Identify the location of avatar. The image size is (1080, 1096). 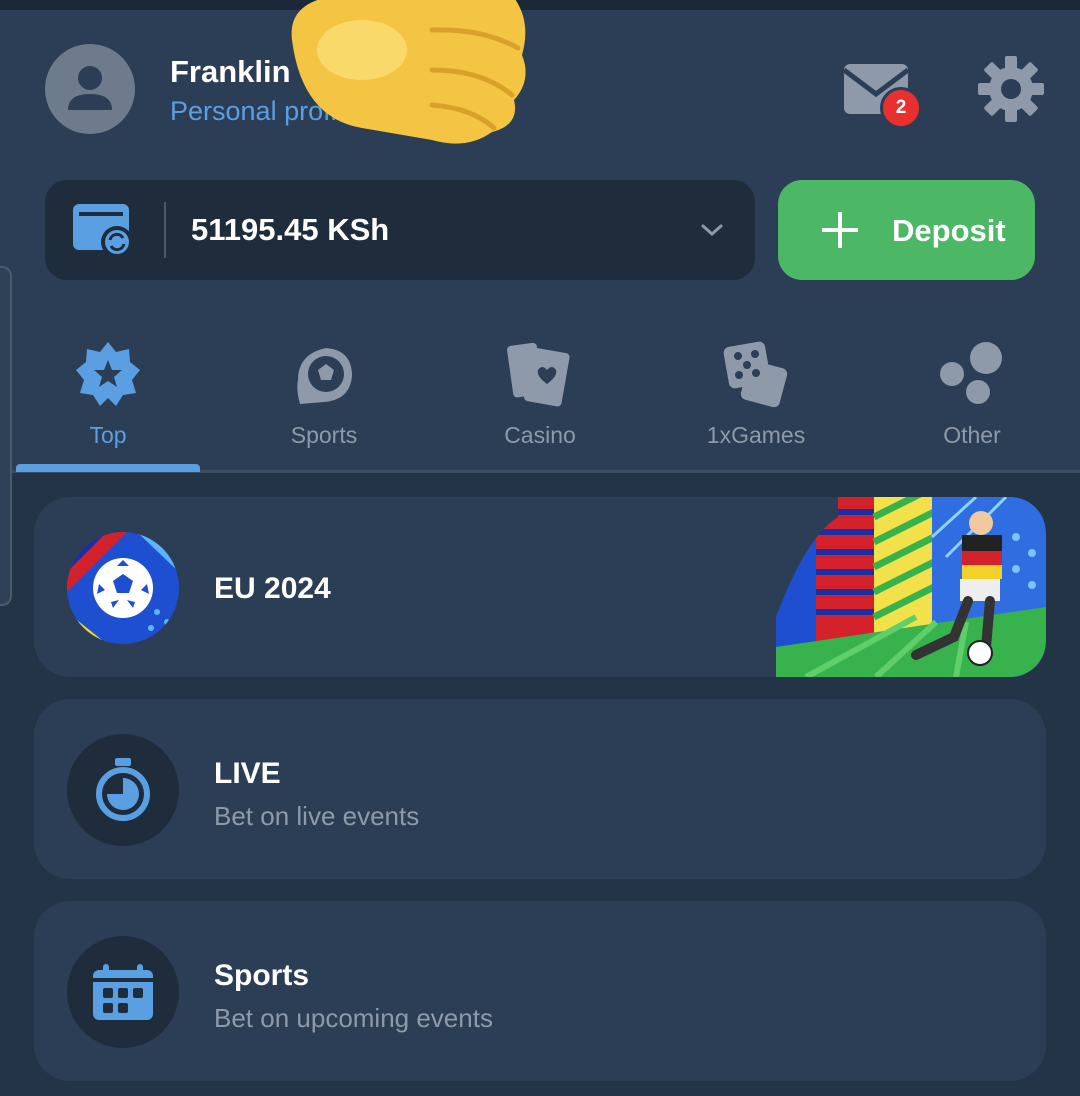
(90, 89).